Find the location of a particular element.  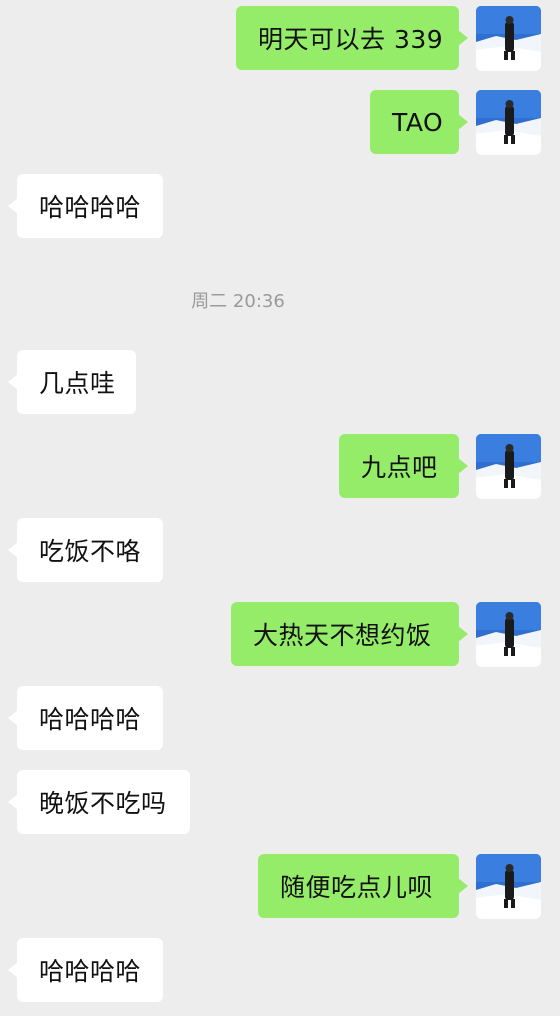

sent-message-bubble: 九点吧 is located at coordinates (403, 466).